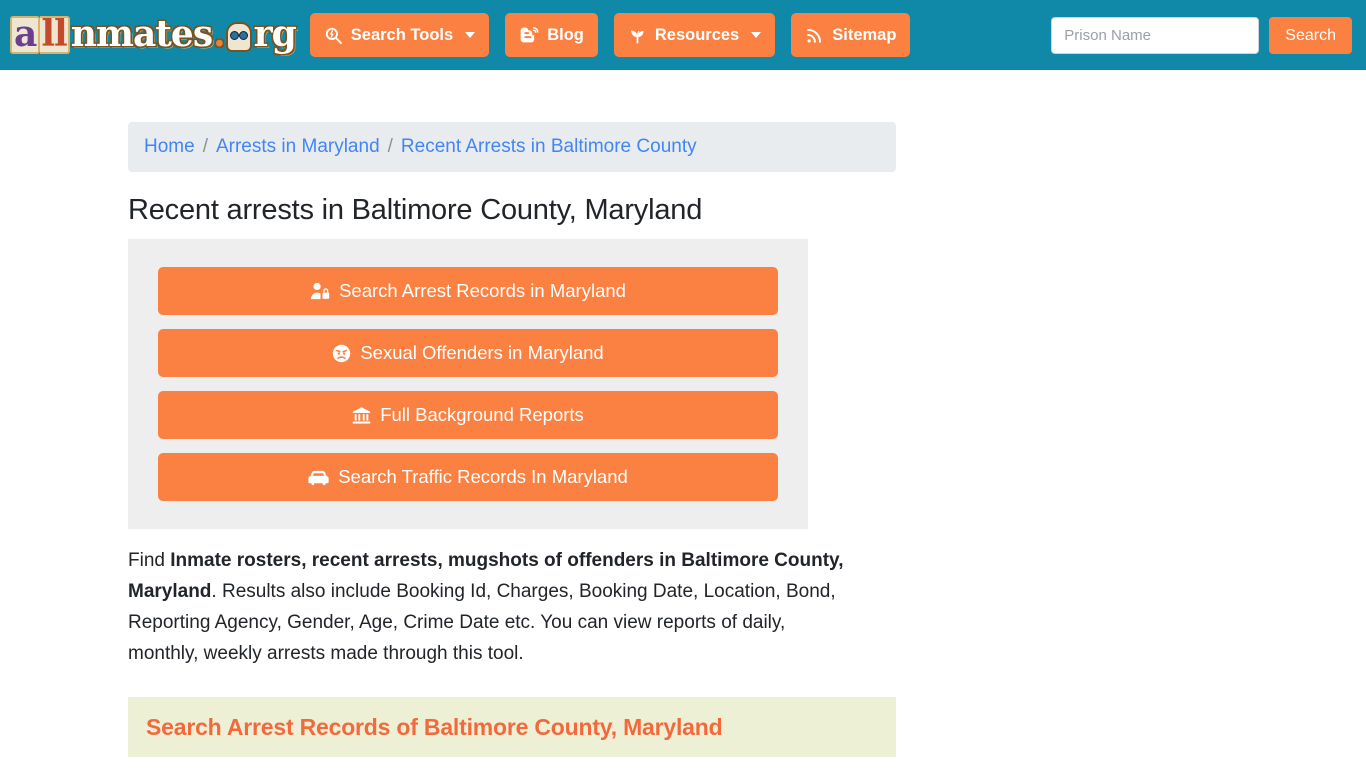 The width and height of the screenshot is (1366, 768). What do you see at coordinates (149, 560) in the screenshot?
I see `paragraph-lead: Find` at bounding box center [149, 560].